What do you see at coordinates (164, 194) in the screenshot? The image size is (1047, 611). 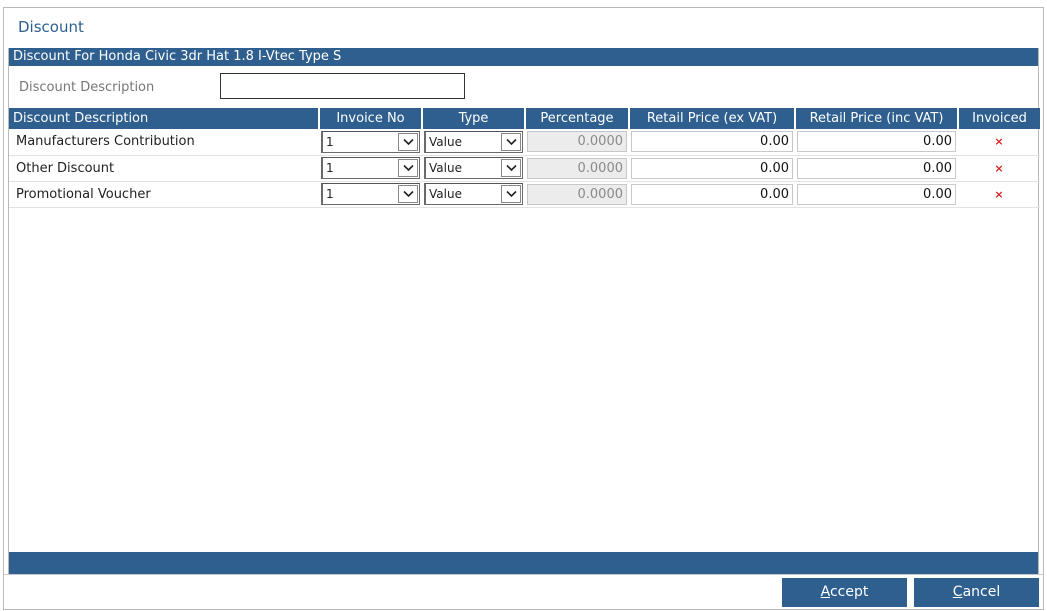 I see `row-description: Promotional Voucher` at bounding box center [164, 194].